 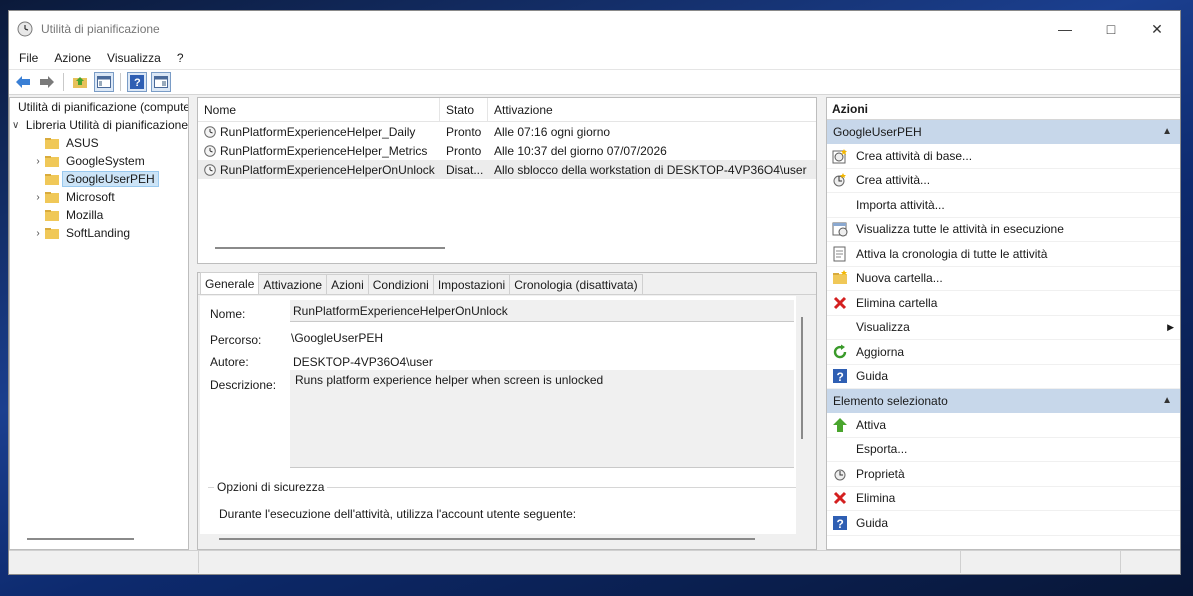 I want to click on action-item: Proprietà, so click(x=1003, y=474).